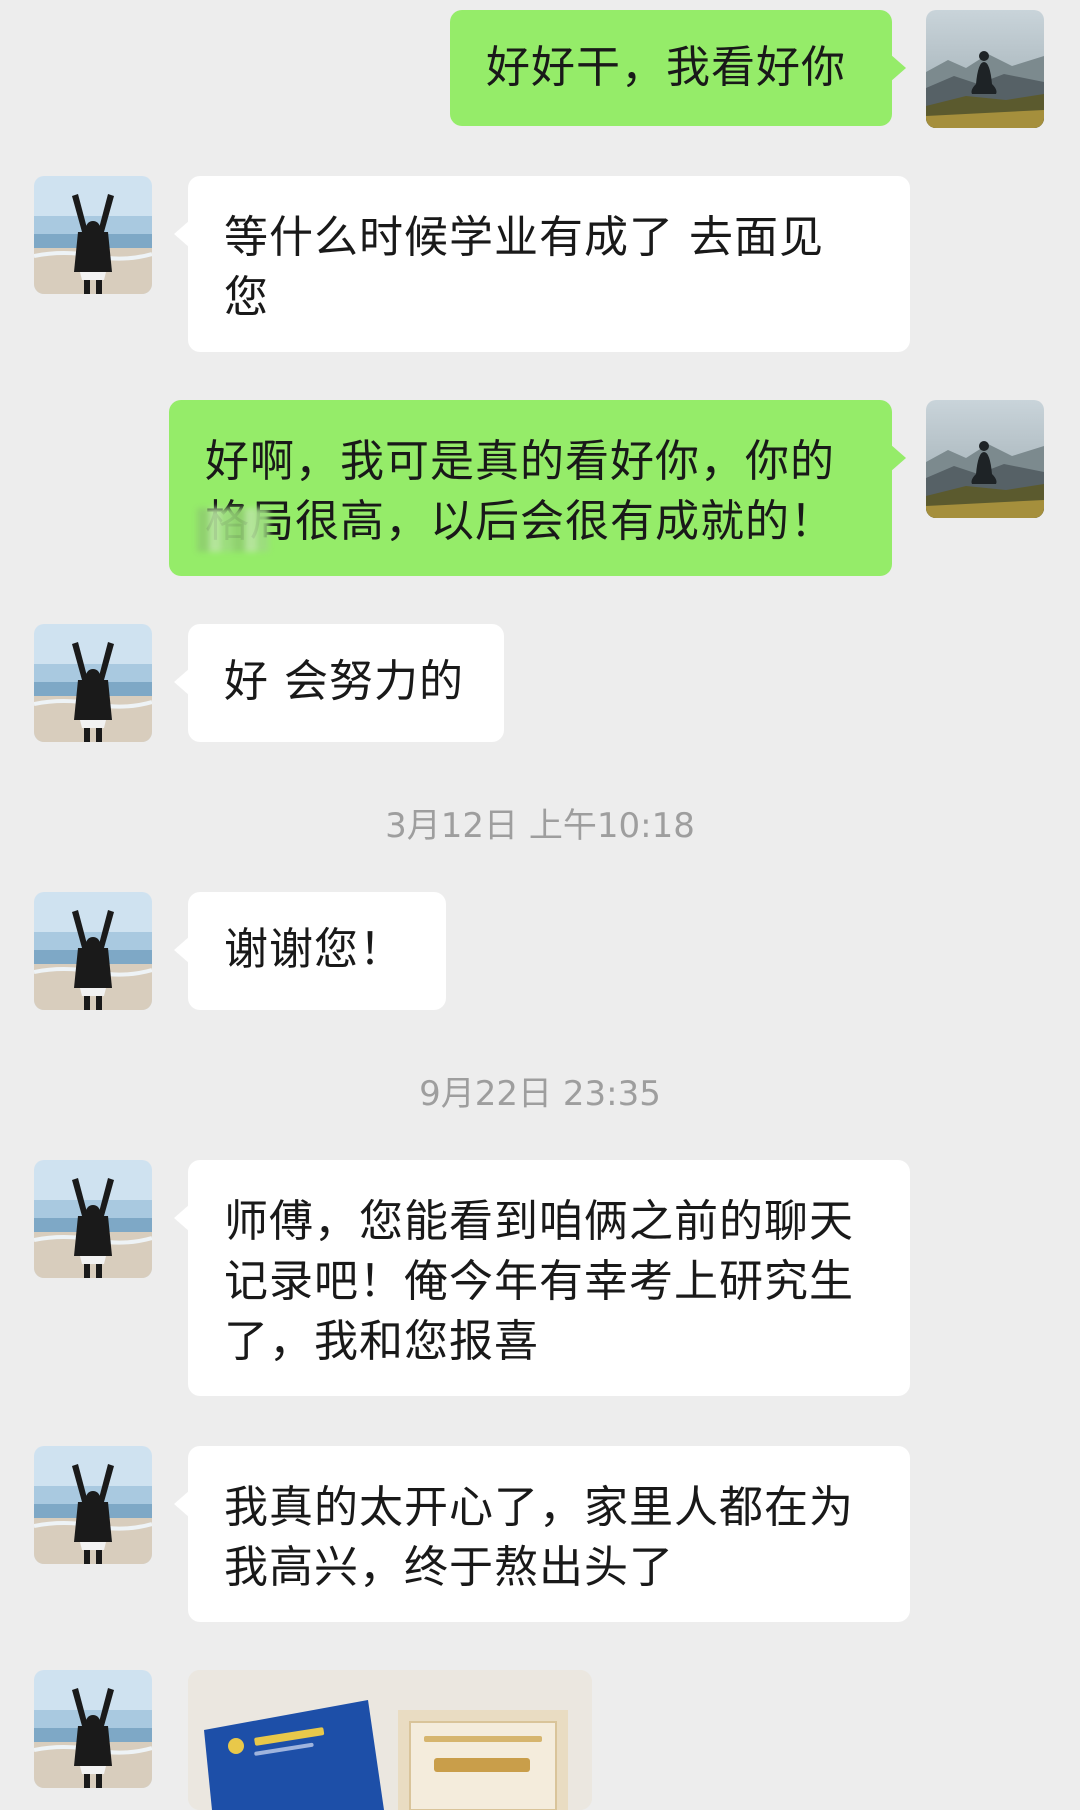  I want to click on message-text-line: 了，我和您报喜, so click(381, 1341).